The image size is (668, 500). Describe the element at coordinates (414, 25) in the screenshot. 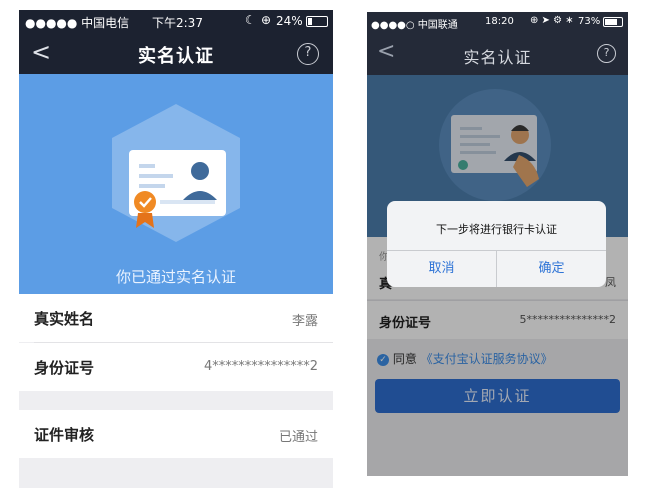

I see `carrier-label: ●●●●○ 中国联通` at that location.